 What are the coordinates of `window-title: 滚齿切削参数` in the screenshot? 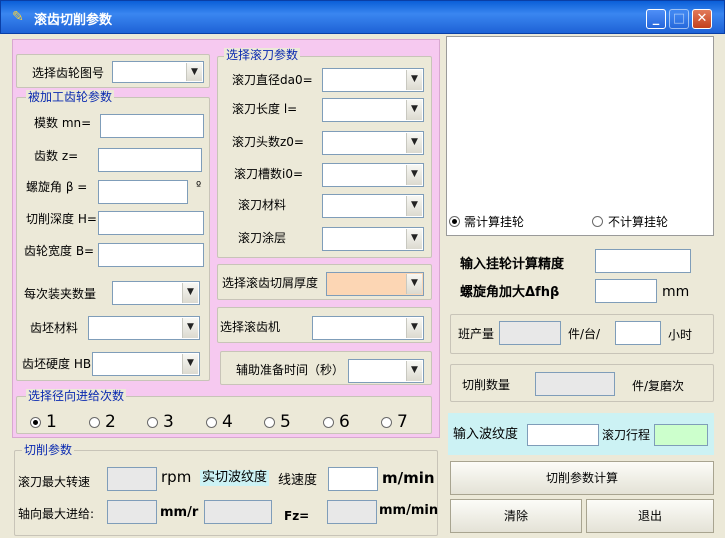 It's located at (73, 20).